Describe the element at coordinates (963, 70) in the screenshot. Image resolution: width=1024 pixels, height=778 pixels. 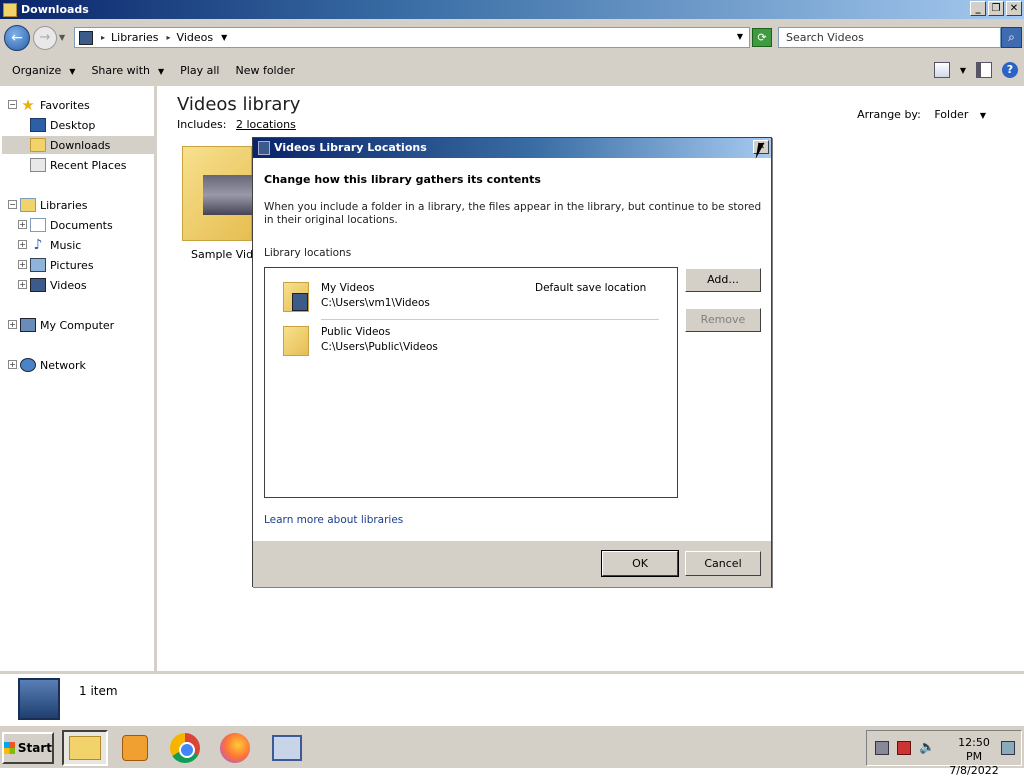
I see `view-options-dropdown-icon: ▼` at that location.